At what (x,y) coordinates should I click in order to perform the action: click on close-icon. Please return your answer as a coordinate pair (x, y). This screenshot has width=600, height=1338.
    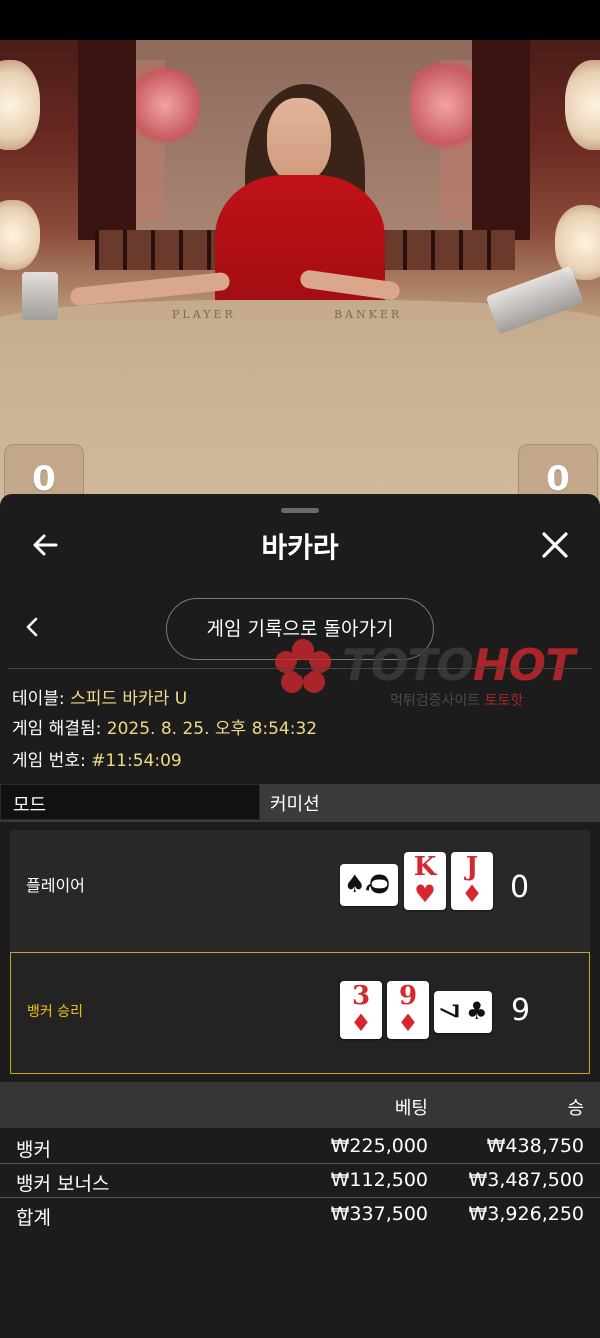
    Looking at the image, I should click on (555, 545).